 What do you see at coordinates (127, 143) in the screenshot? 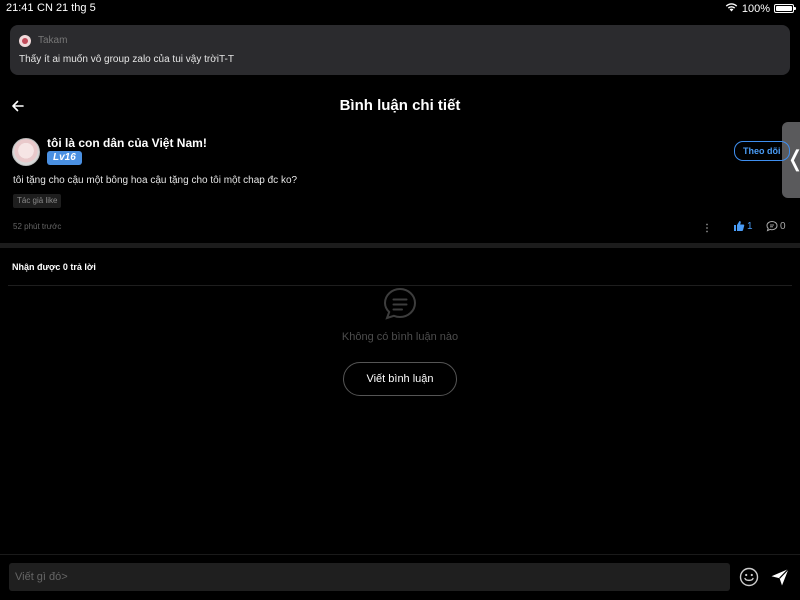
I see `comment-username: tôi là con dân của Việt Nam!` at bounding box center [127, 143].